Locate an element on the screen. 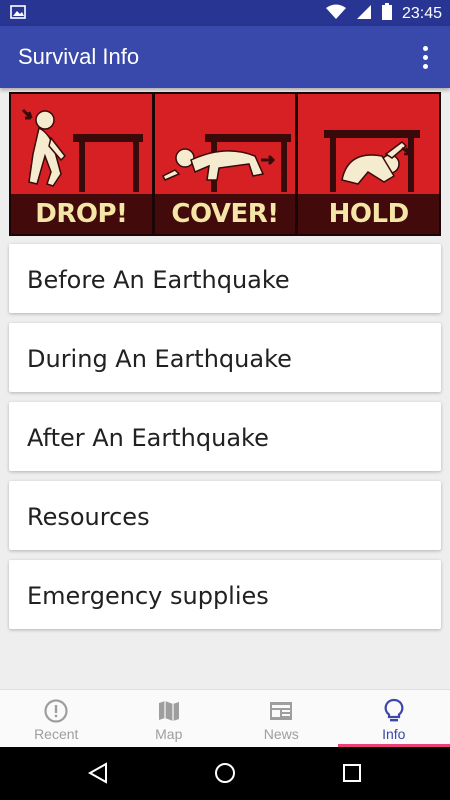 Image resolution: width=450 pixels, height=800 pixels. nav-label: Info is located at coordinates (394, 734).